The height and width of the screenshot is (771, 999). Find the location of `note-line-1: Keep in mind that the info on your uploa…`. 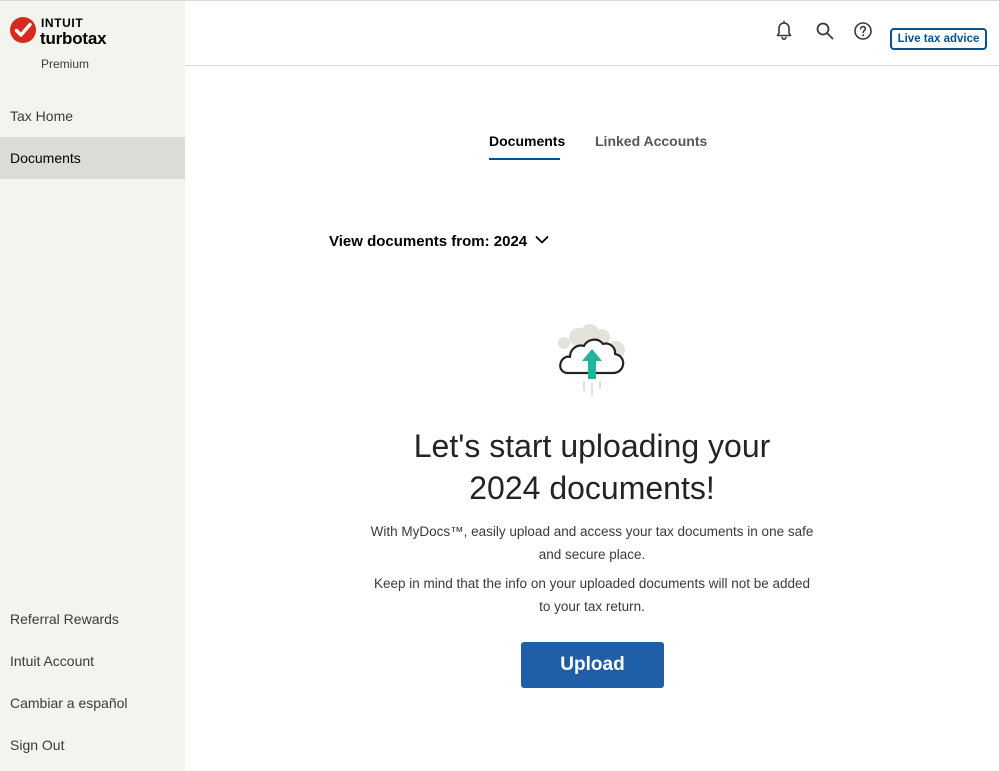

note-line-1: Keep in mind that the info on your uploa… is located at coordinates (592, 583).